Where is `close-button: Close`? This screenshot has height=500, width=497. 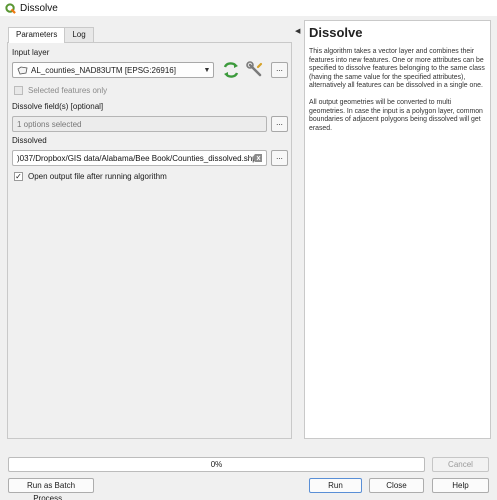 close-button: Close is located at coordinates (396, 485).